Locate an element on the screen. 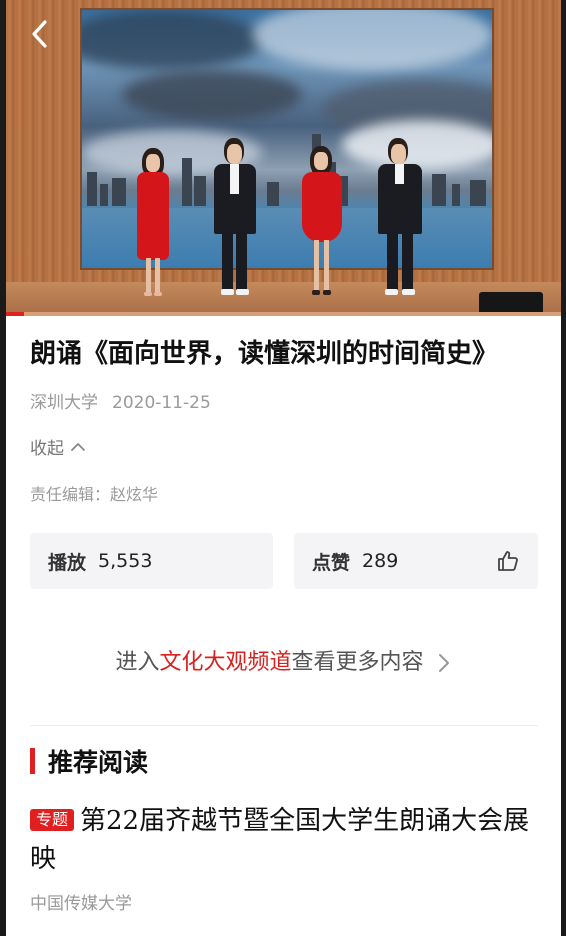 This screenshot has width=566, height=936. collapse-toggle: 收起 is located at coordinates (58, 446).